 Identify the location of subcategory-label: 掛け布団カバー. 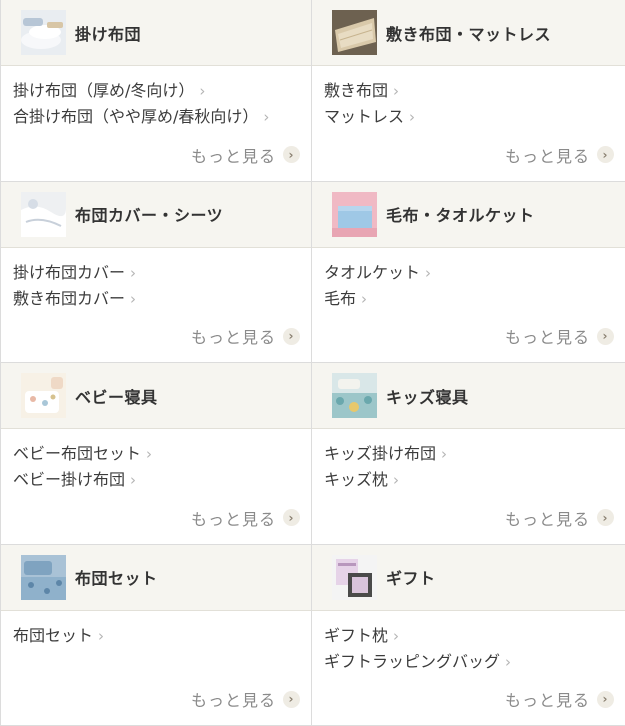
(69, 272).